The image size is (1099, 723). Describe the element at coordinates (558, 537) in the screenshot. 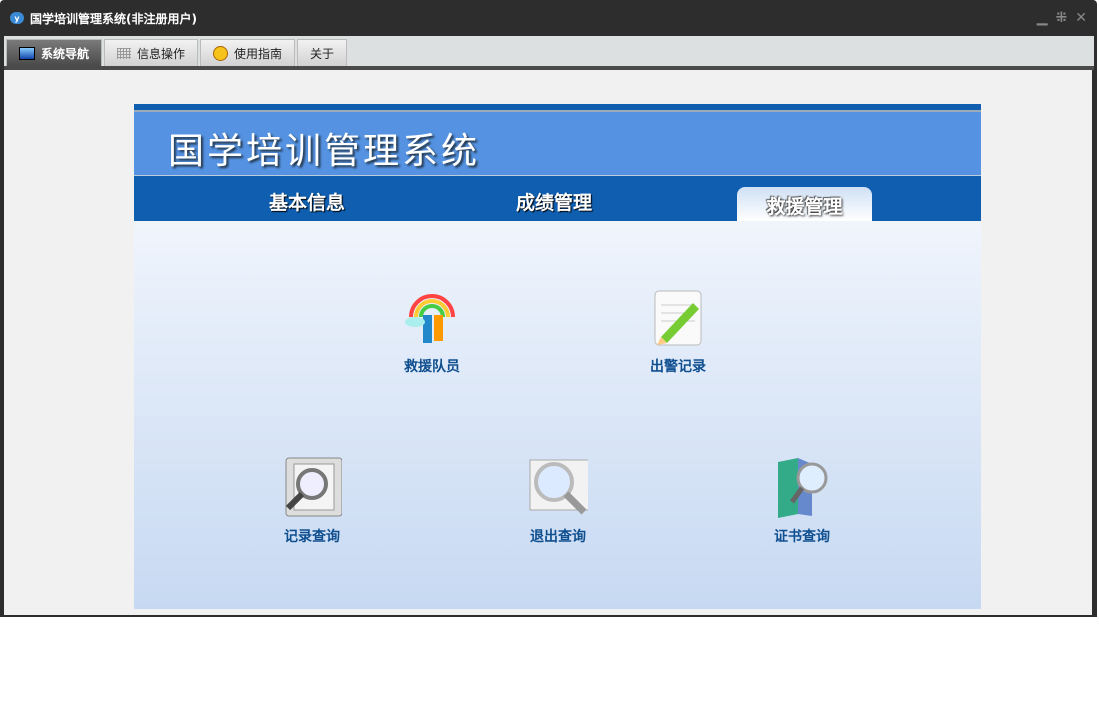

I see `item-label: 退出查询` at that location.